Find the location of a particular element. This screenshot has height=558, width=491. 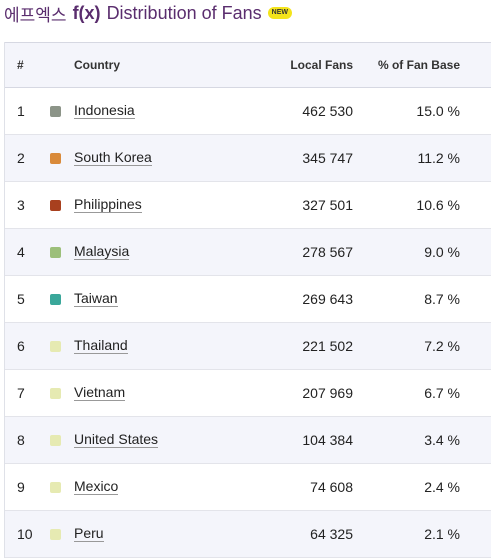

table-row: 3 Philippines 327 501 10.6 % is located at coordinates (248, 205).